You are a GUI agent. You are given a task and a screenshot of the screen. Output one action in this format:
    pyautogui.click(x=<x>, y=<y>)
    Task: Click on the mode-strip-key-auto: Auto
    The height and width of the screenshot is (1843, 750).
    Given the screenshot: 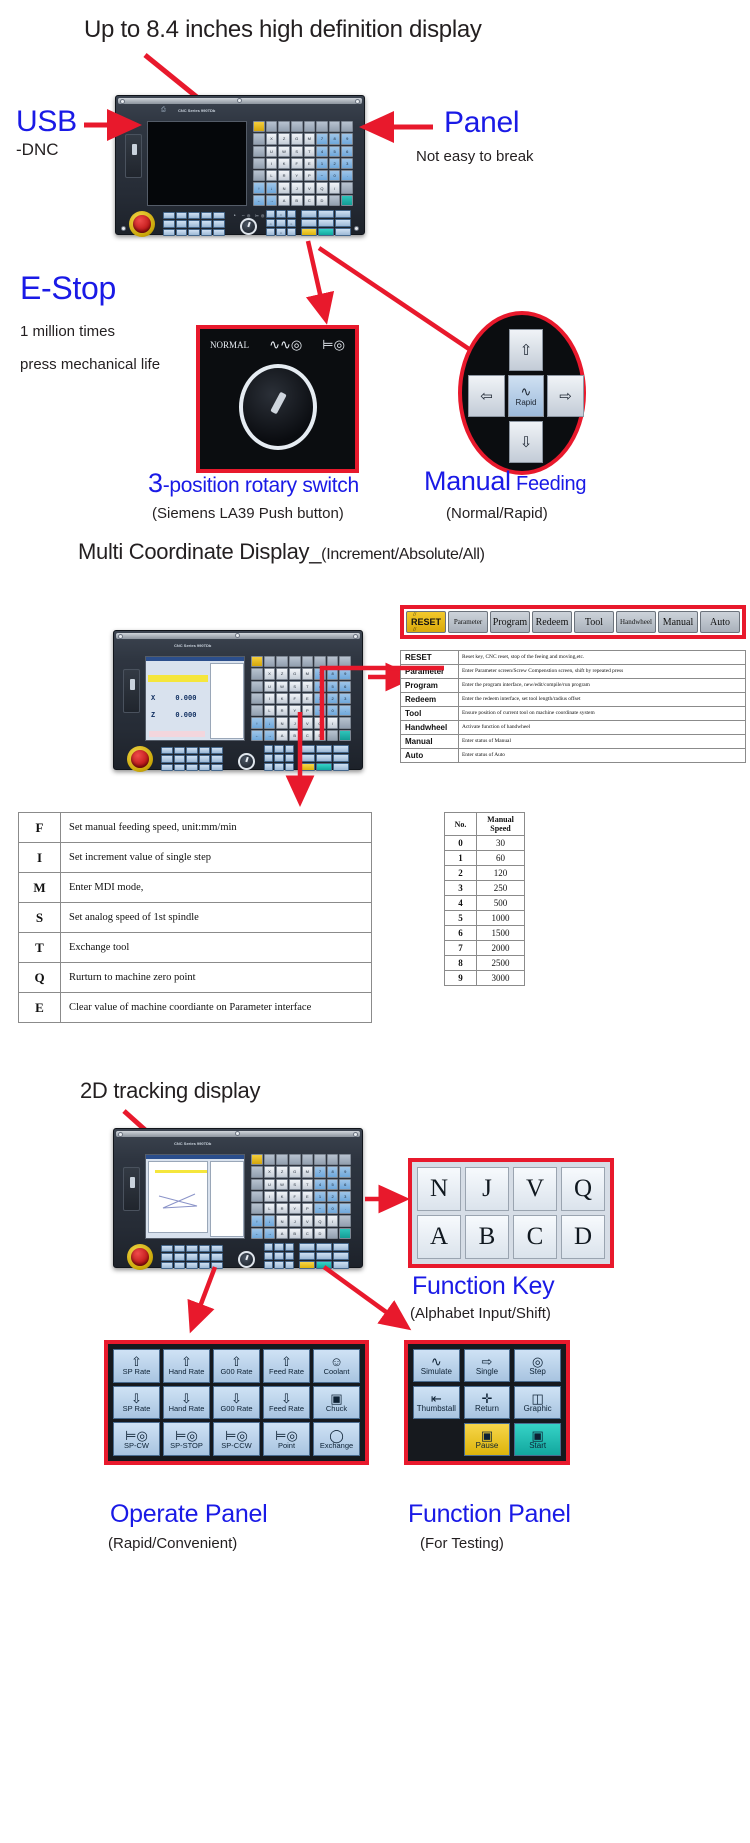 What is the action you would take?
    pyautogui.click(x=720, y=622)
    